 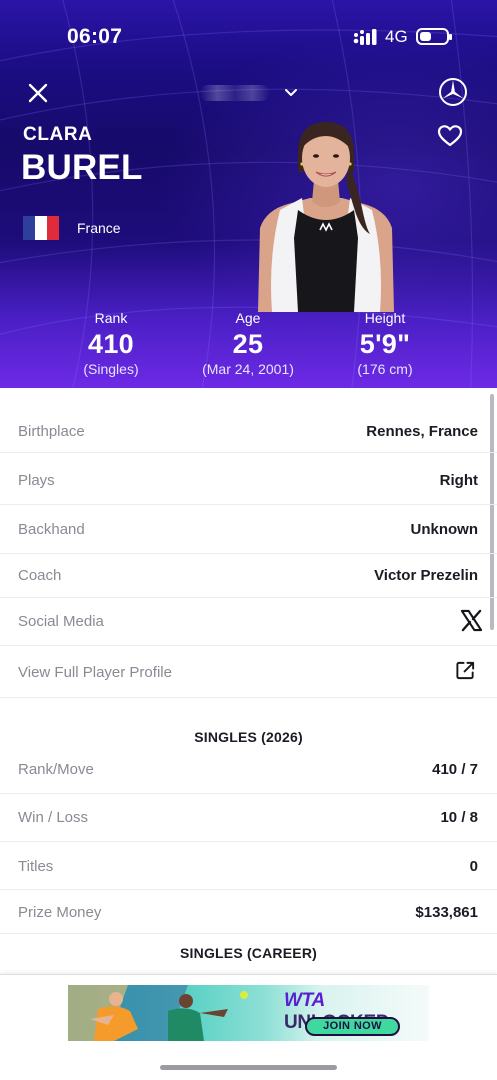 What do you see at coordinates (446, 912) in the screenshot?
I see `stat-value: $133,861` at bounding box center [446, 912].